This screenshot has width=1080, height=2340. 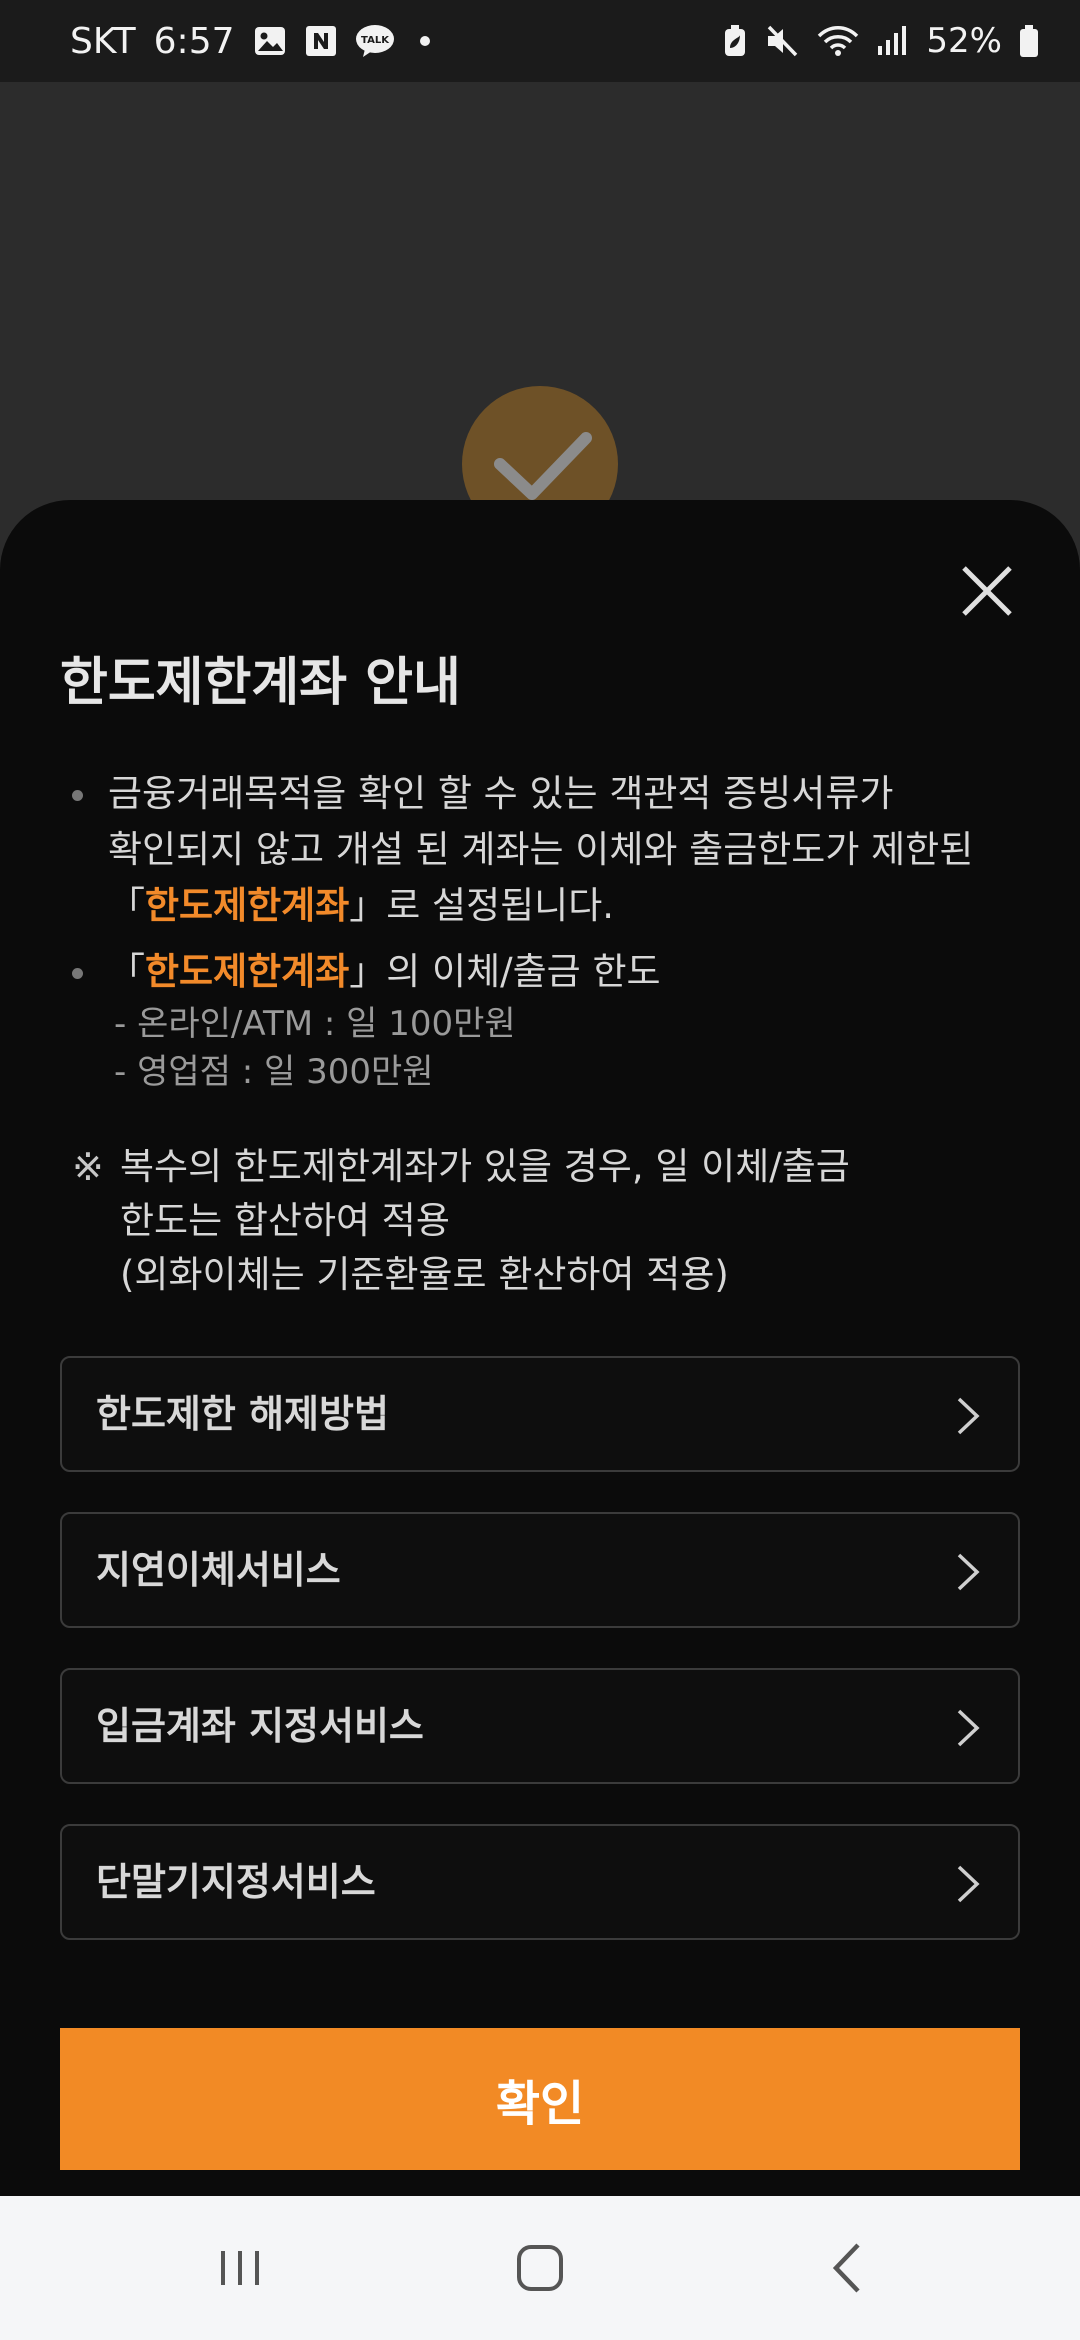 What do you see at coordinates (540, 2099) in the screenshot?
I see `confirm-button: 확인` at bounding box center [540, 2099].